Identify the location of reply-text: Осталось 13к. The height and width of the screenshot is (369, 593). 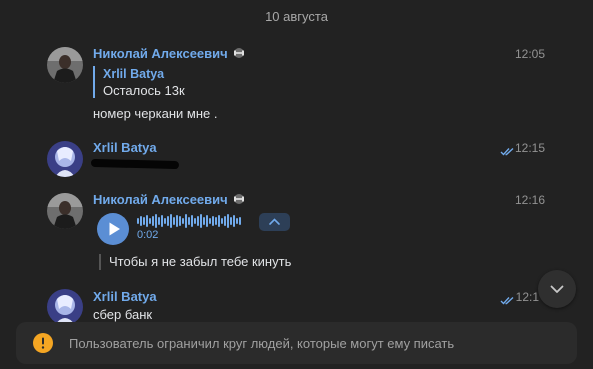
(144, 90).